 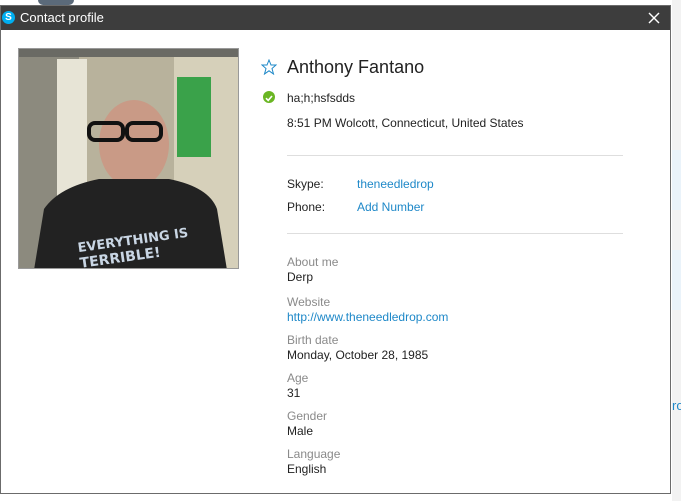 What do you see at coordinates (313, 262) in the screenshot?
I see `about-me-label: About me` at bounding box center [313, 262].